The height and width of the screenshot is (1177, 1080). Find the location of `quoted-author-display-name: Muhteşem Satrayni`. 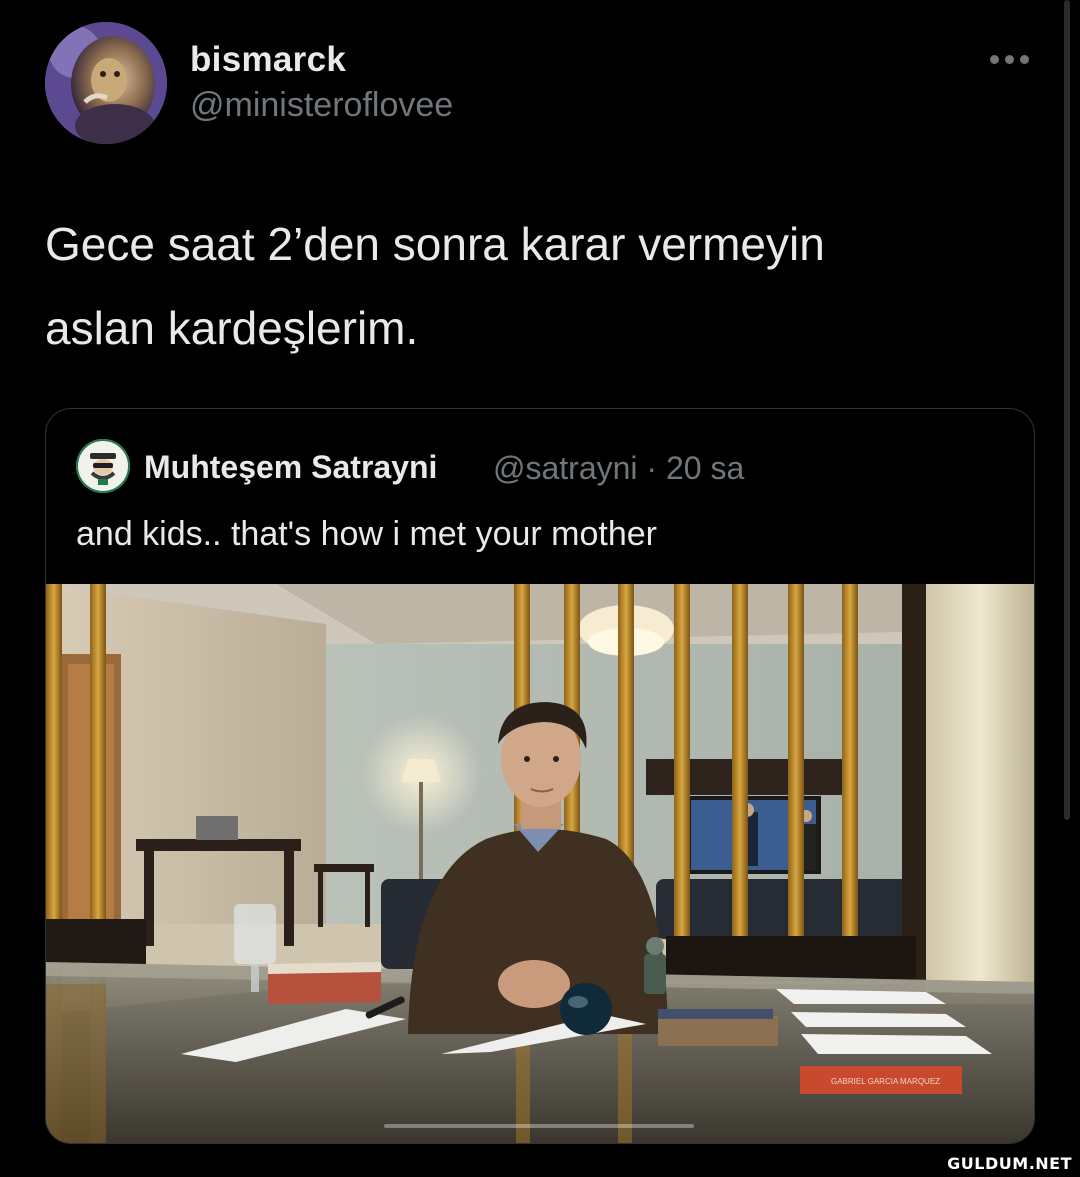

quoted-author-display-name: Muhteşem Satrayni is located at coordinates (290, 467).